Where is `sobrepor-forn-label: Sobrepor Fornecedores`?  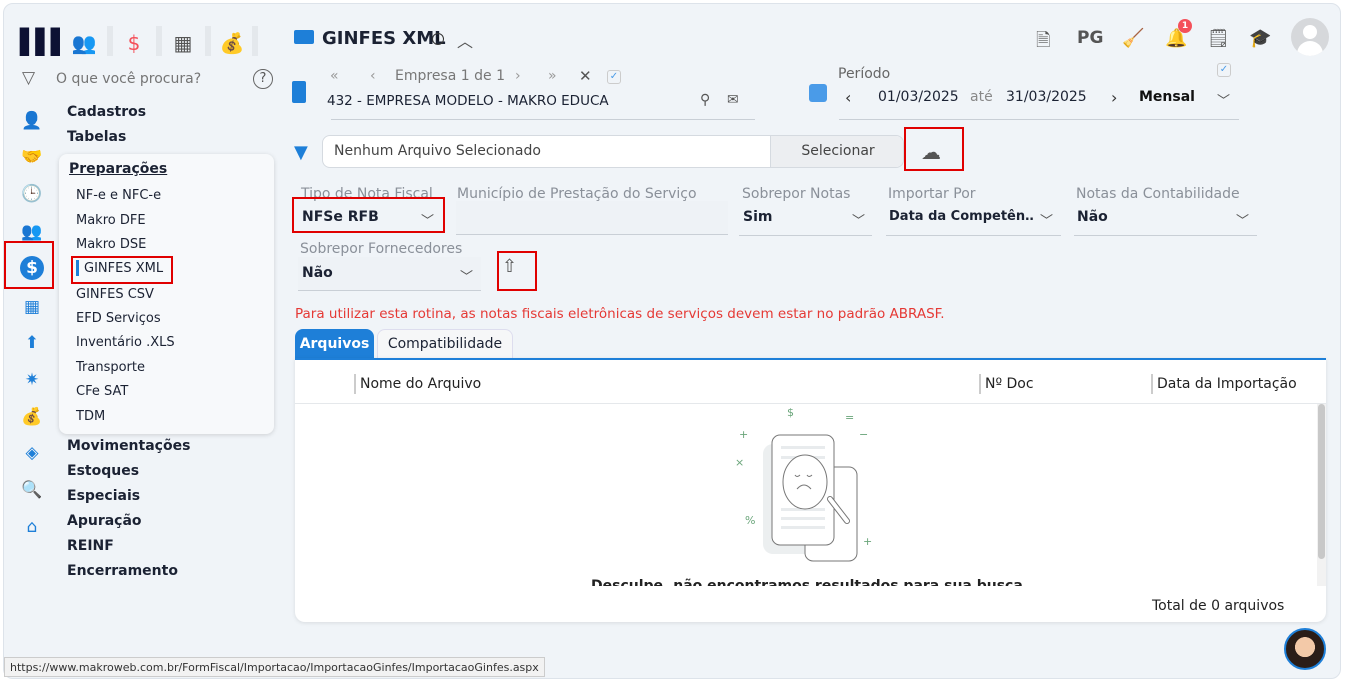
sobrepor-forn-label: Sobrepor Fornecedores is located at coordinates (381, 249).